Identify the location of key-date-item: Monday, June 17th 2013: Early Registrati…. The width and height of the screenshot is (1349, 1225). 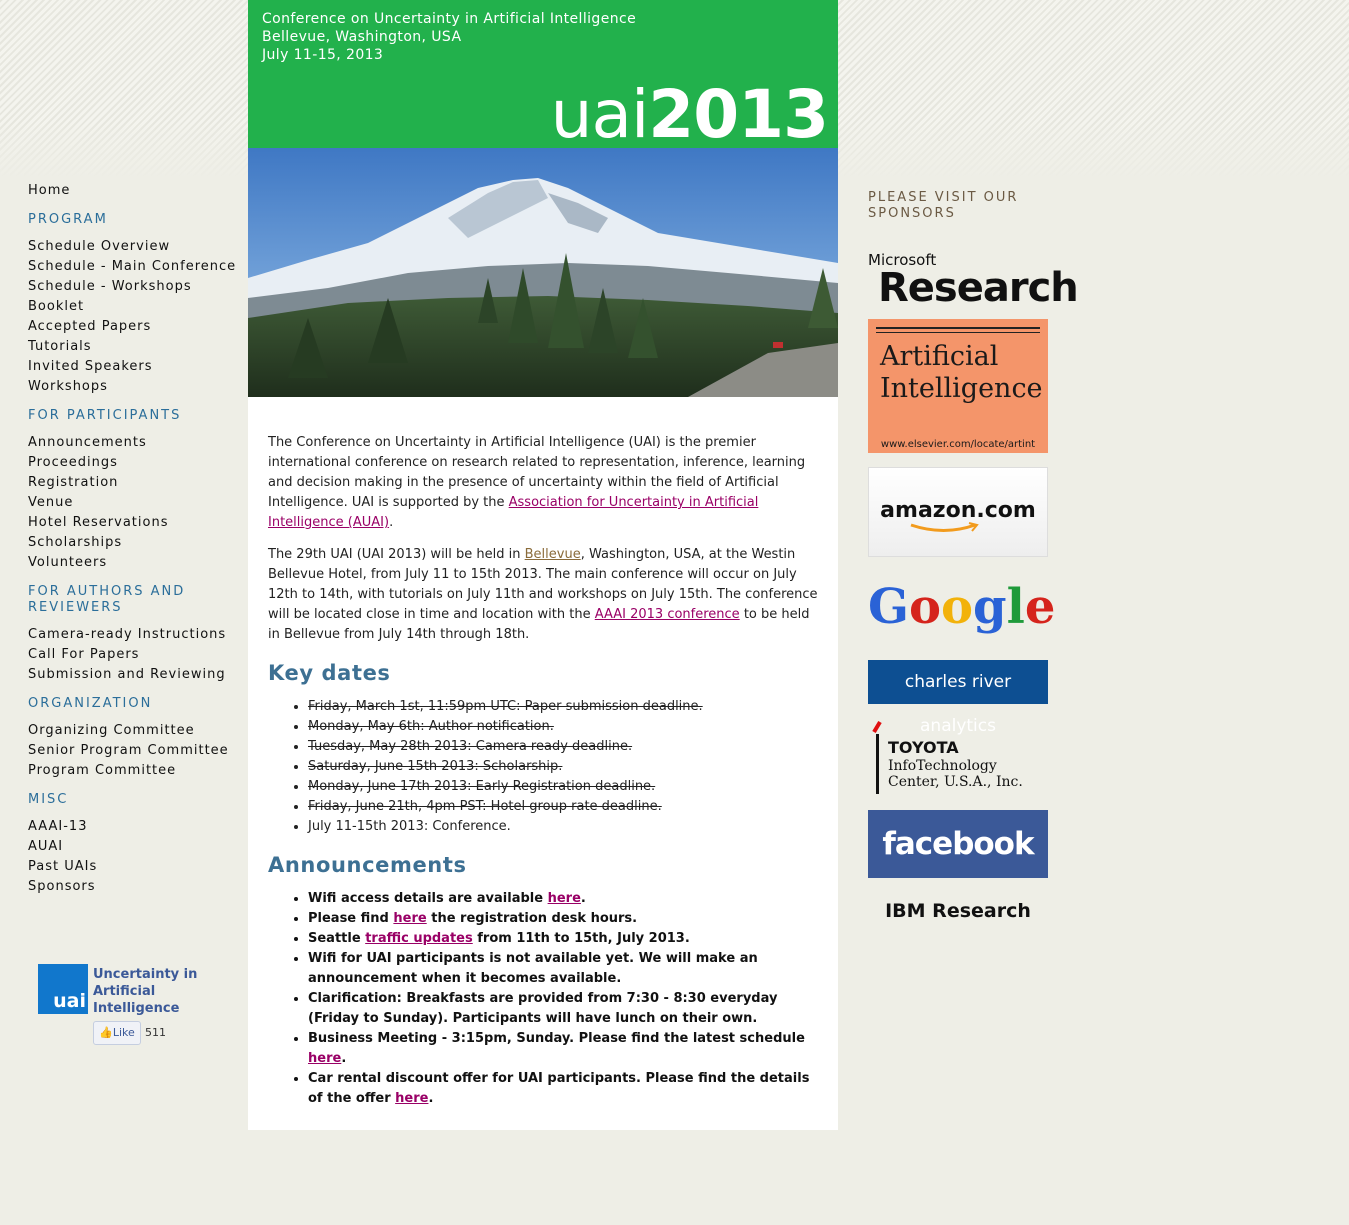
(564, 787).